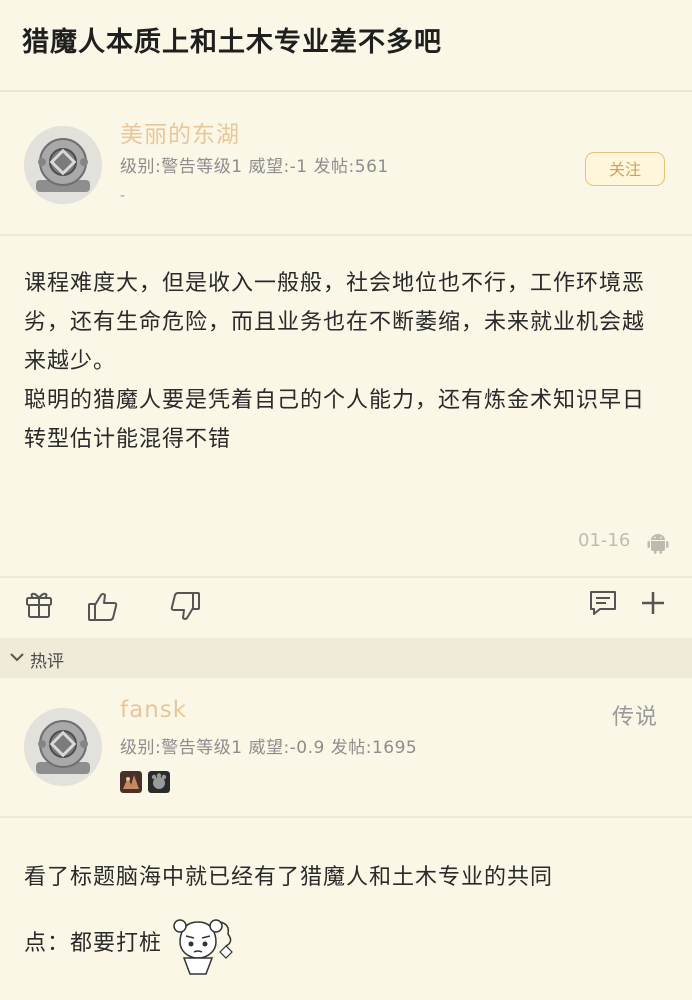  I want to click on reply-avatar, so click(63, 747).